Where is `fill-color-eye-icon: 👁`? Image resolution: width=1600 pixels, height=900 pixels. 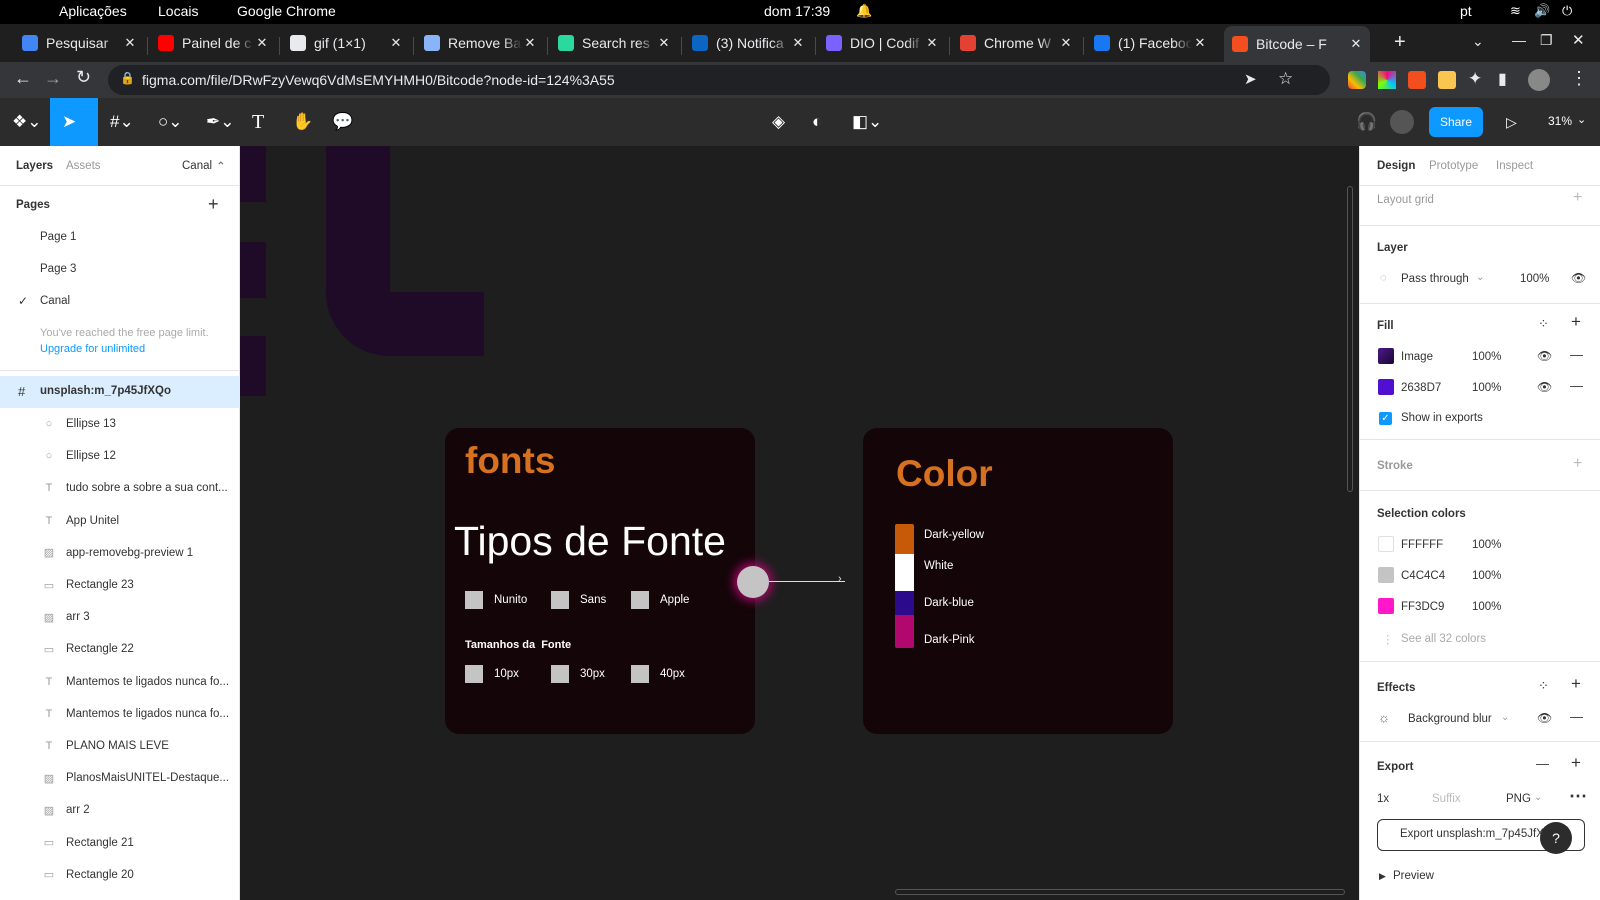 fill-color-eye-icon: 👁 is located at coordinates (1544, 387).